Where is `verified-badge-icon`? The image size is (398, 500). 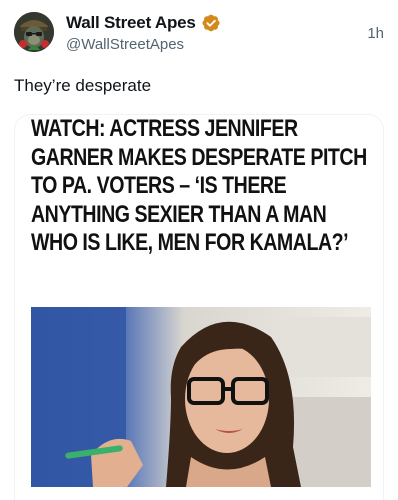
verified-badge-icon is located at coordinates (211, 23).